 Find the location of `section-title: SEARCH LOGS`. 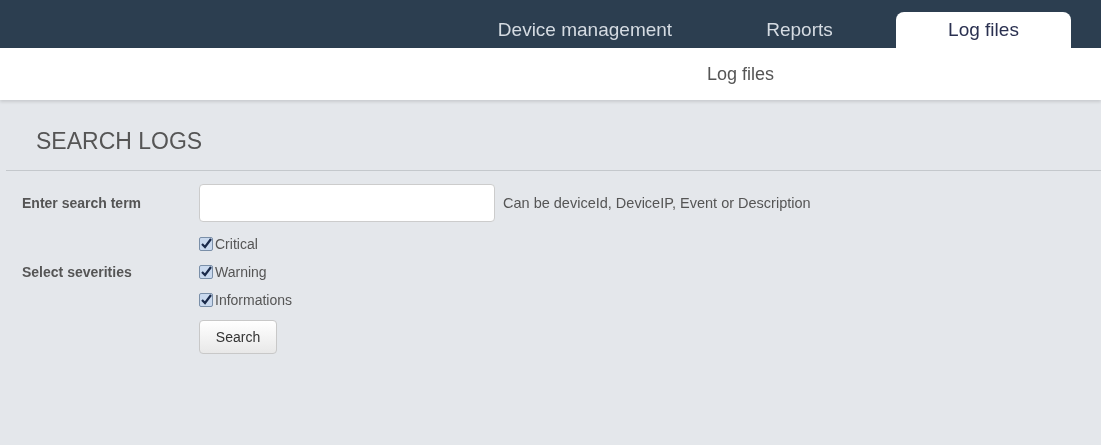

section-title: SEARCH LOGS is located at coordinates (119, 141).